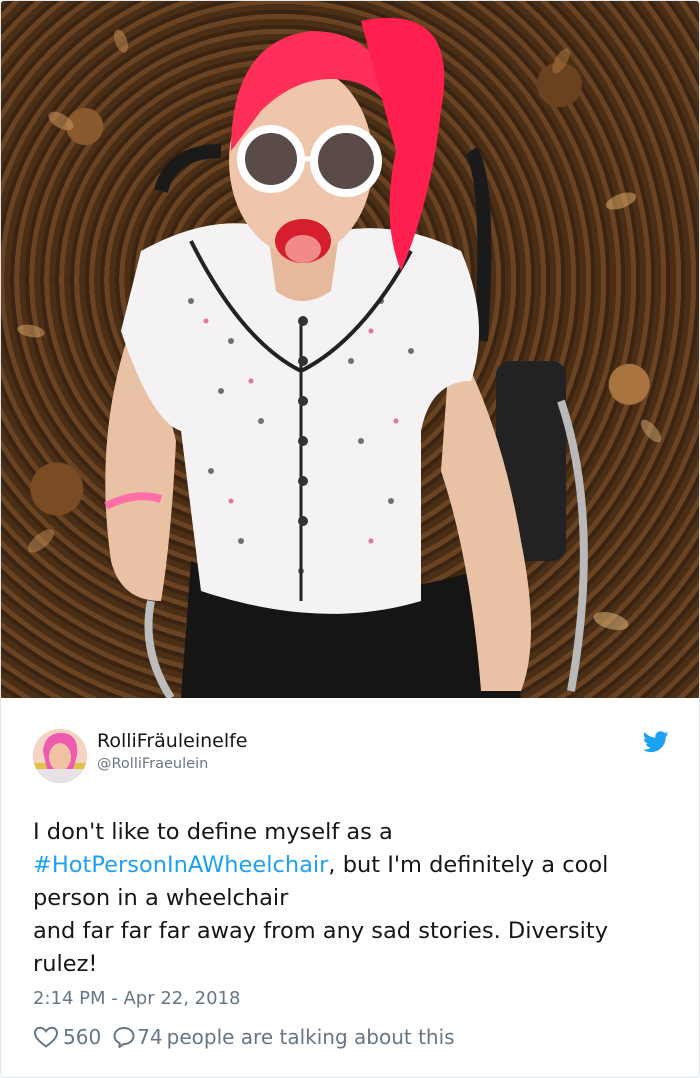 Image resolution: width=700 pixels, height=1078 pixels. Describe the element at coordinates (136, 998) in the screenshot. I see `tweet-timestamp: 2:14 PM - Apr 22, 2018` at that location.